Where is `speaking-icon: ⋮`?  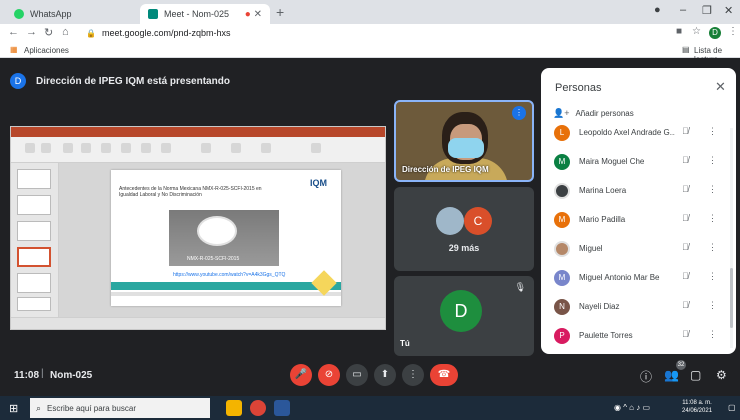
speaking-icon: ⋮ is located at coordinates (519, 113).